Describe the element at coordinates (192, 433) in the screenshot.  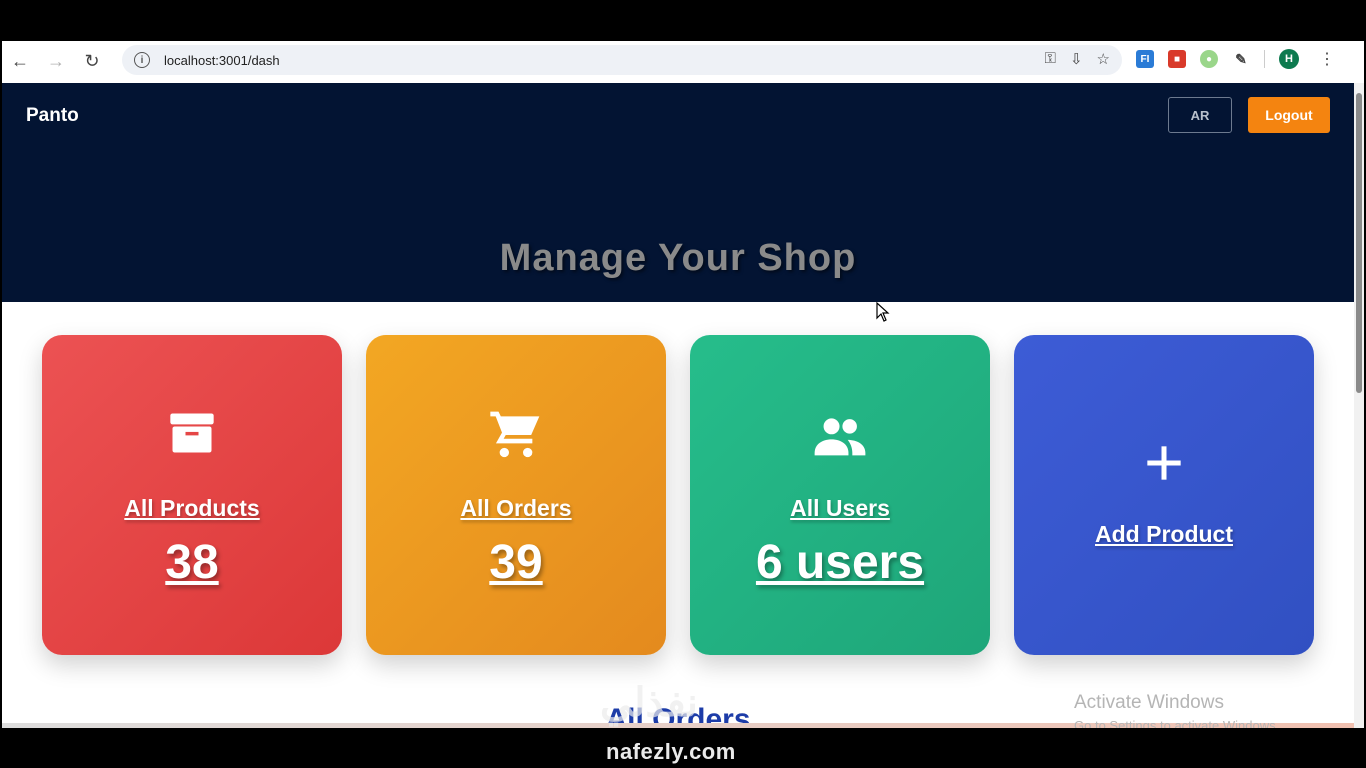
I see `archive-box-icon` at that location.